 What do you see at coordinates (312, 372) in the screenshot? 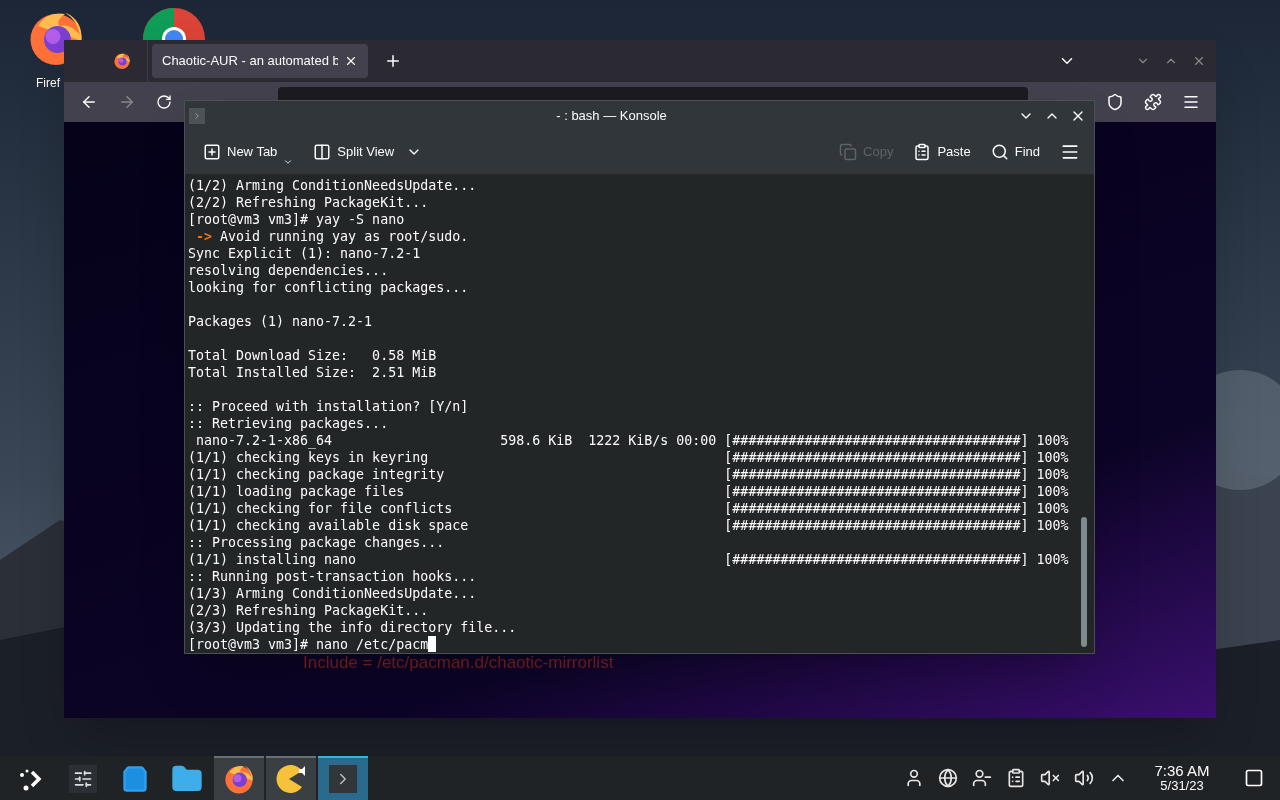
I see `terminal-line: Total Installed Size: 2.51 MiB` at bounding box center [312, 372].